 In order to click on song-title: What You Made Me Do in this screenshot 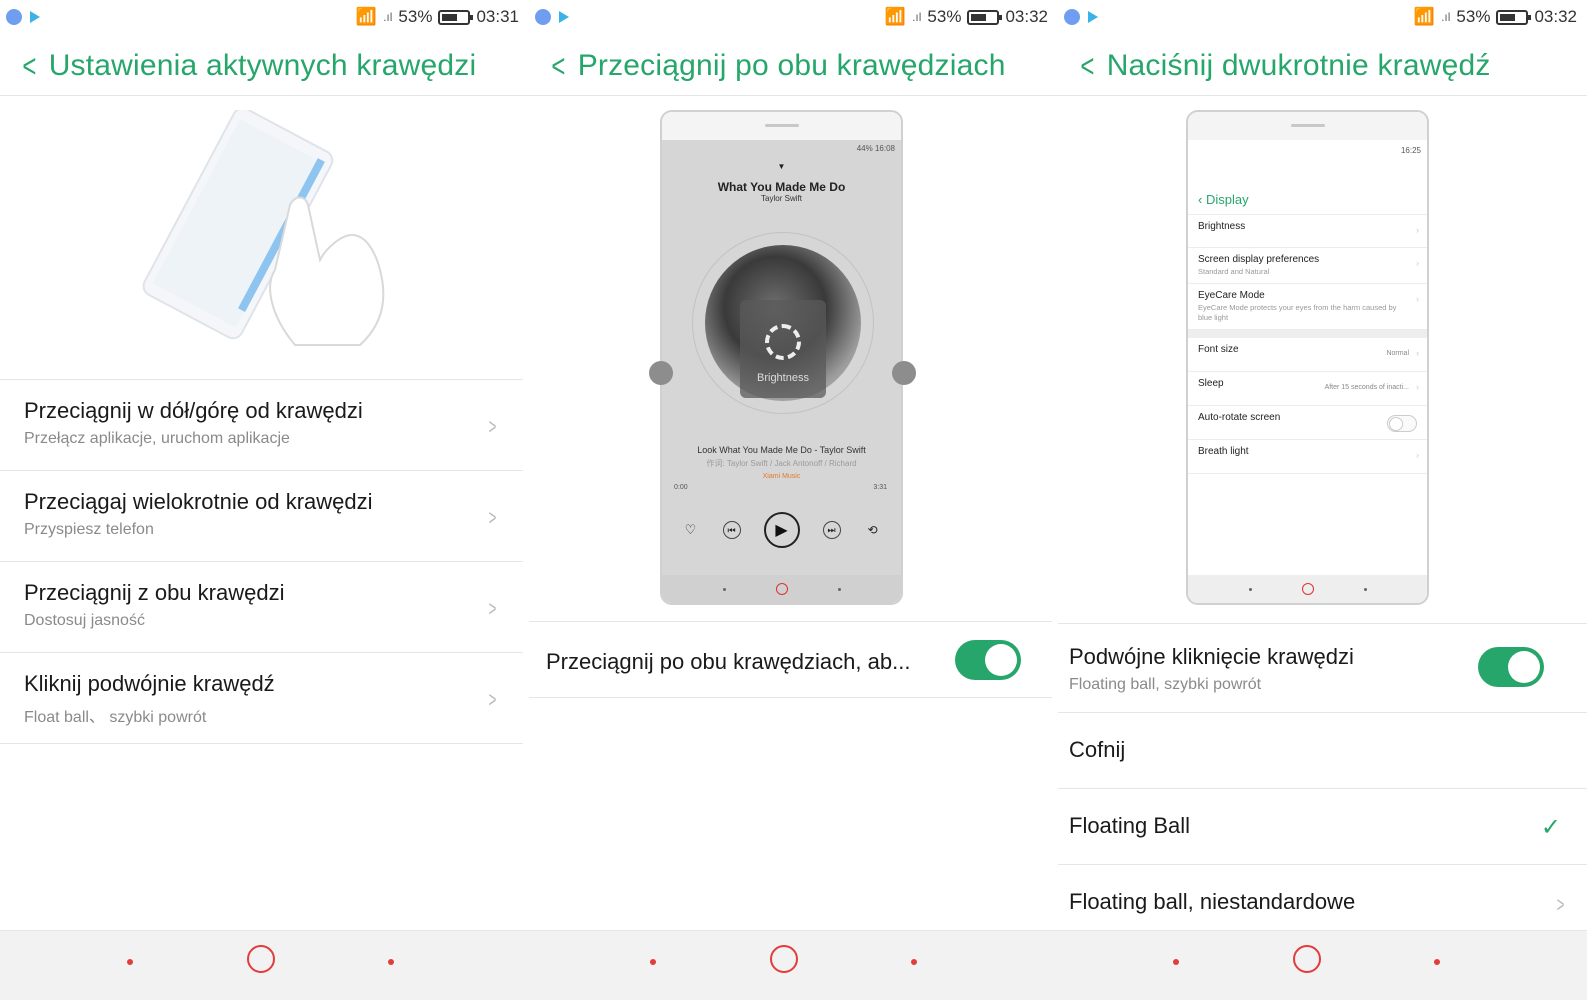, I will do `click(781, 187)`.